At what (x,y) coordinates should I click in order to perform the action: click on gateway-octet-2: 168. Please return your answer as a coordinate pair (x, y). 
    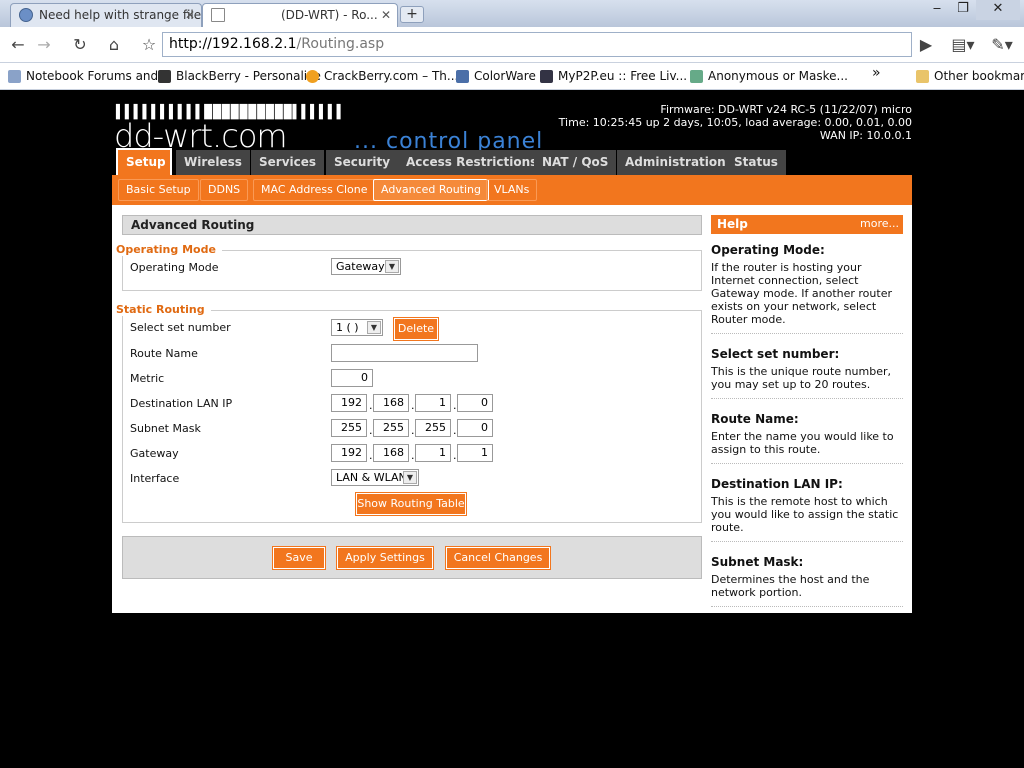
    Looking at the image, I should click on (391, 453).